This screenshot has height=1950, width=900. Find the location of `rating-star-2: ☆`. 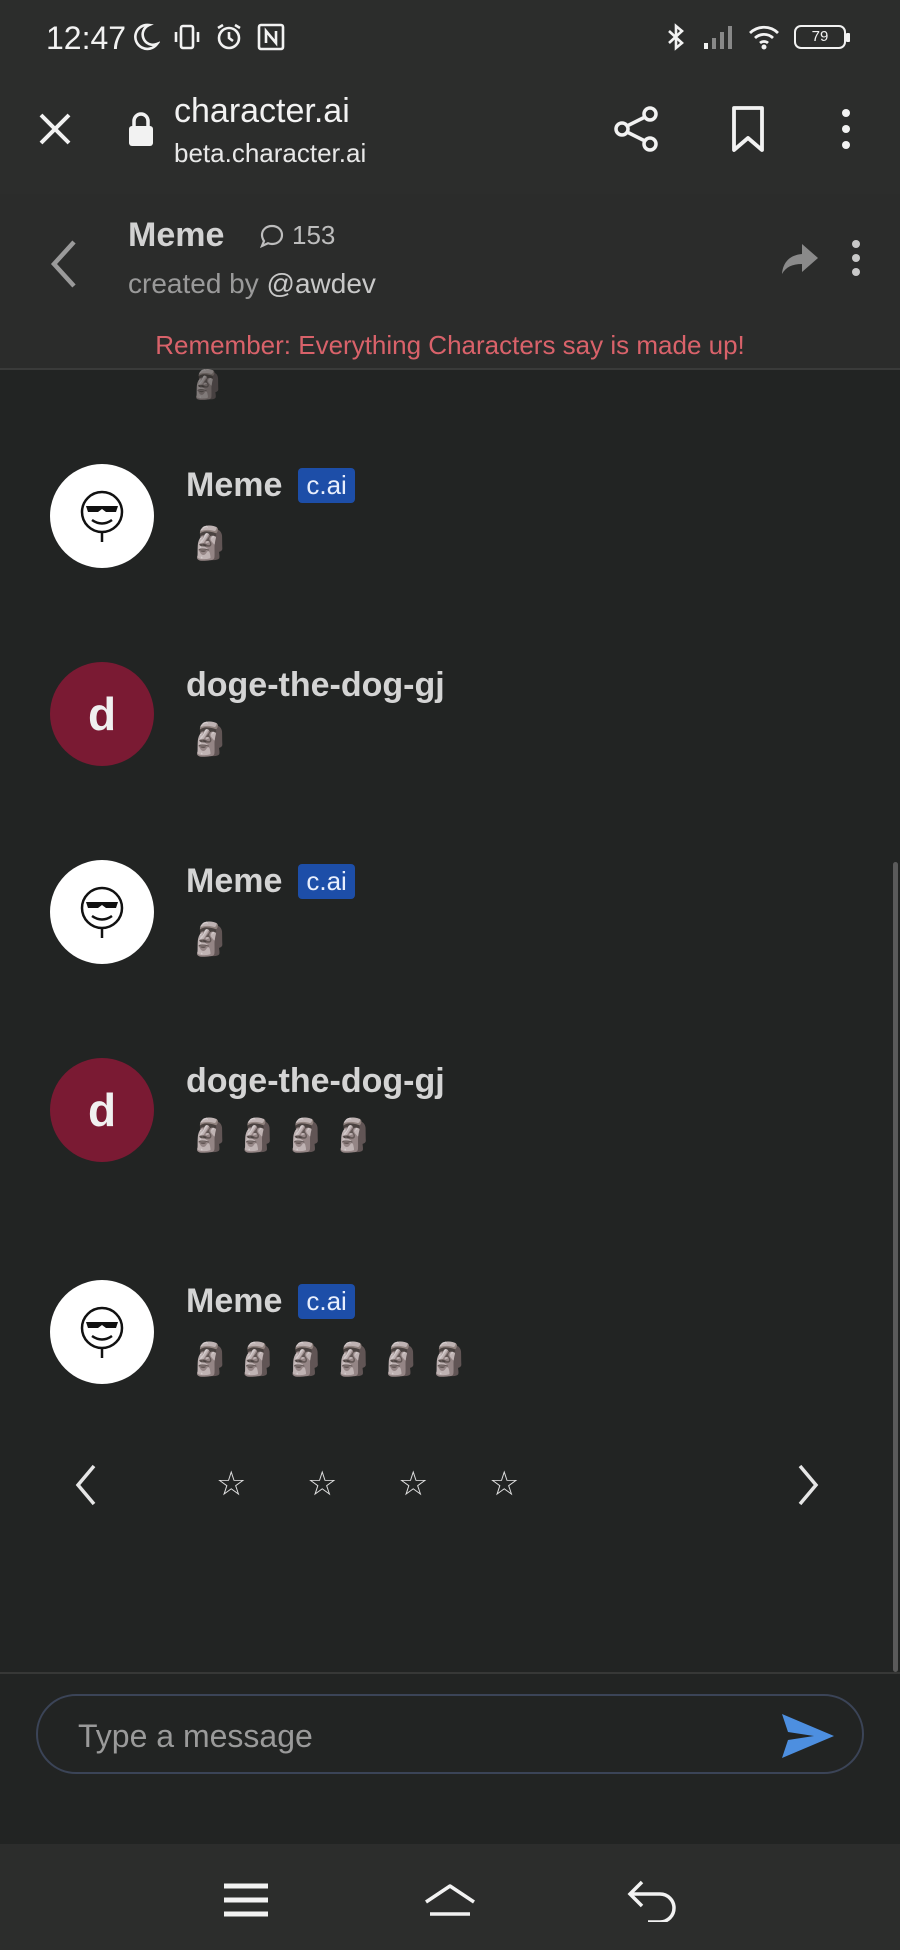

rating-star-2: ☆ is located at coordinates (322, 1484).